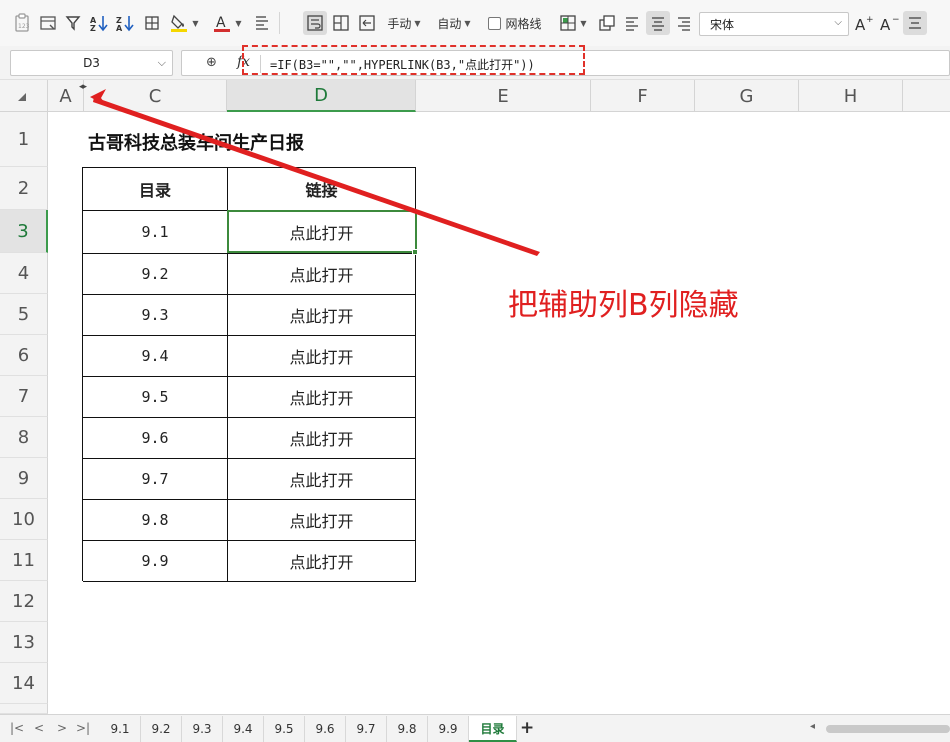 The height and width of the screenshot is (742, 950). I want to click on fill-color-icon: ▼, so click(184, 23).